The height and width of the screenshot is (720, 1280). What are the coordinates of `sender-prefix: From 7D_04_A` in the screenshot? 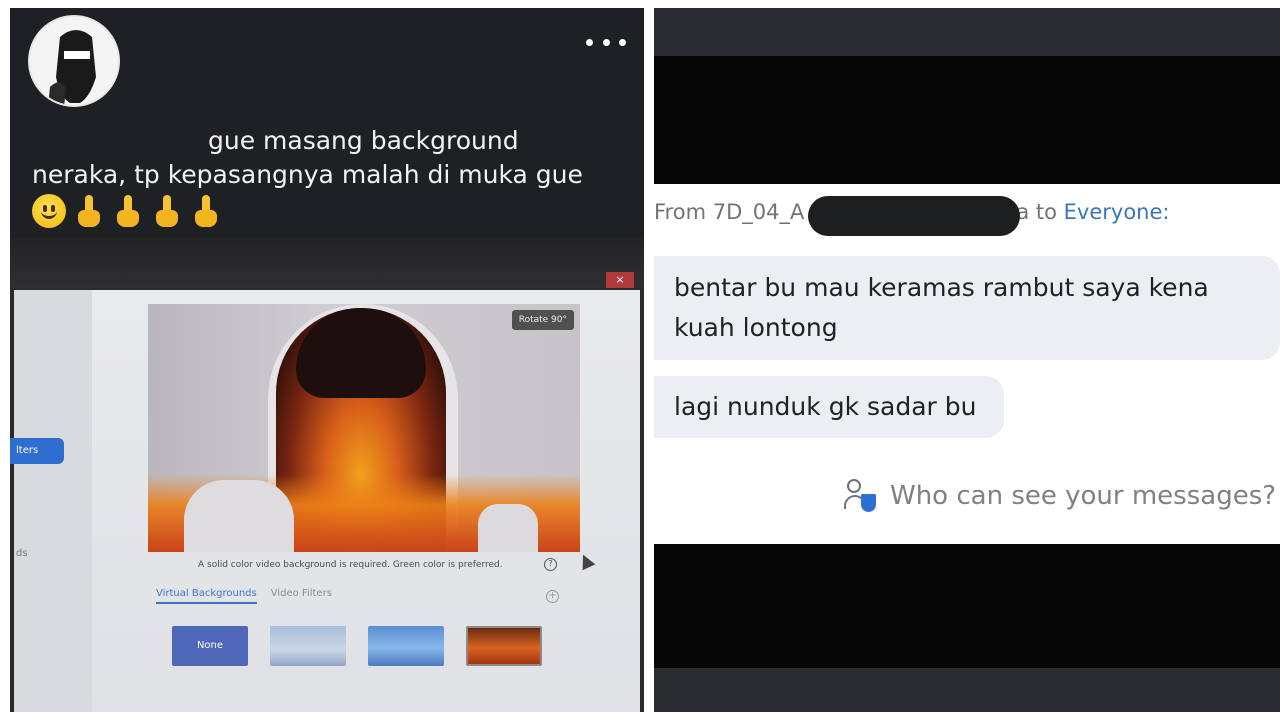 It's located at (729, 212).